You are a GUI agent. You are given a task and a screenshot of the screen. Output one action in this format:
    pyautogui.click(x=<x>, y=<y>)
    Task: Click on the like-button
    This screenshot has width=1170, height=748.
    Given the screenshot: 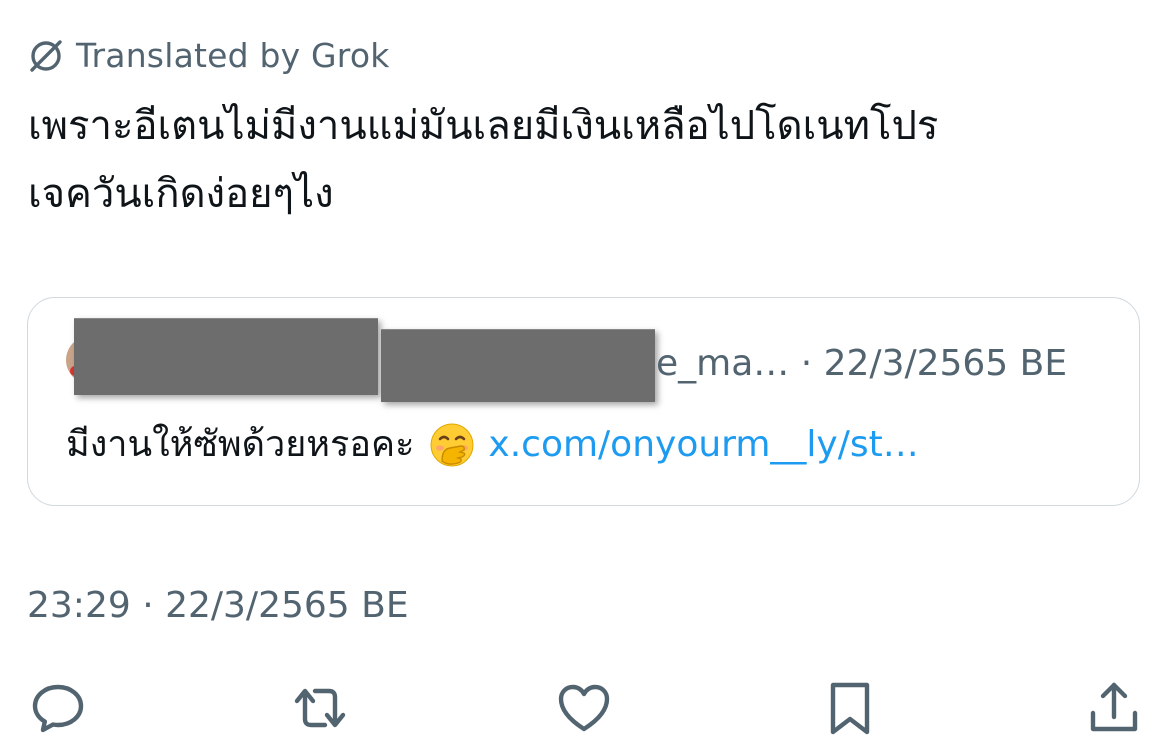 What is the action you would take?
    pyautogui.click(x=584, y=708)
    